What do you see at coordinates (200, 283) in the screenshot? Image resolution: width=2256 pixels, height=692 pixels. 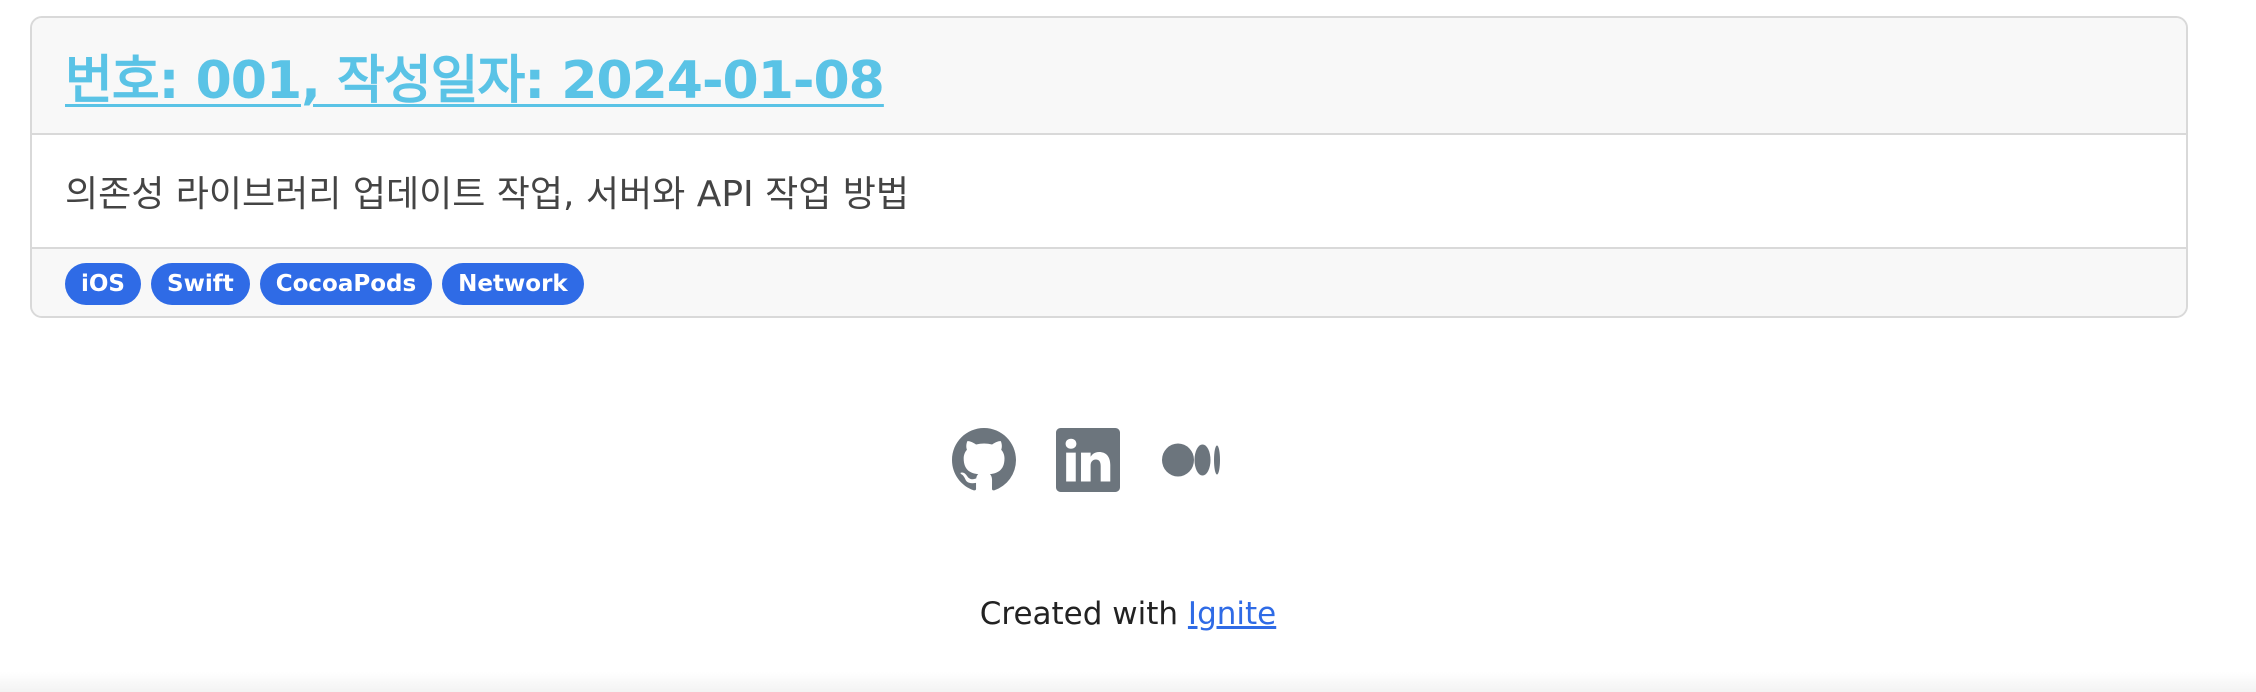 I see `tag-swift: Swift` at bounding box center [200, 283].